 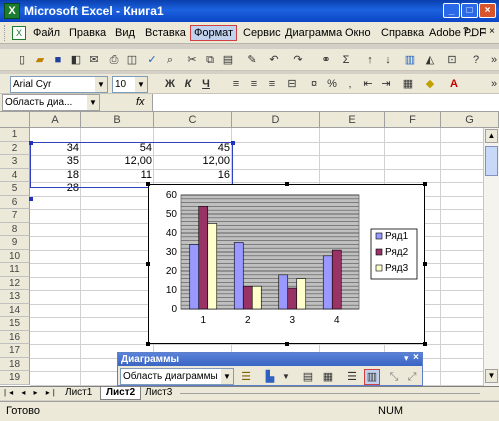 I want to click on align-left-icon: ≡, so click(x=236, y=84).